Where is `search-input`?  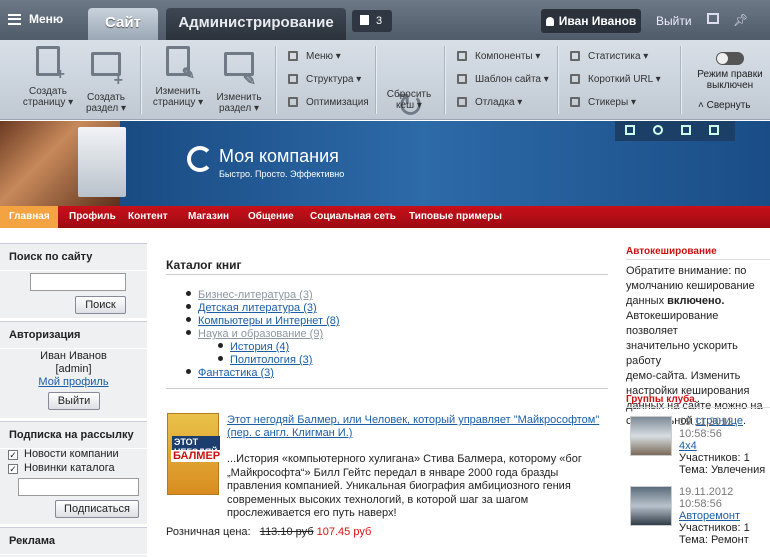 search-input is located at coordinates (78, 282).